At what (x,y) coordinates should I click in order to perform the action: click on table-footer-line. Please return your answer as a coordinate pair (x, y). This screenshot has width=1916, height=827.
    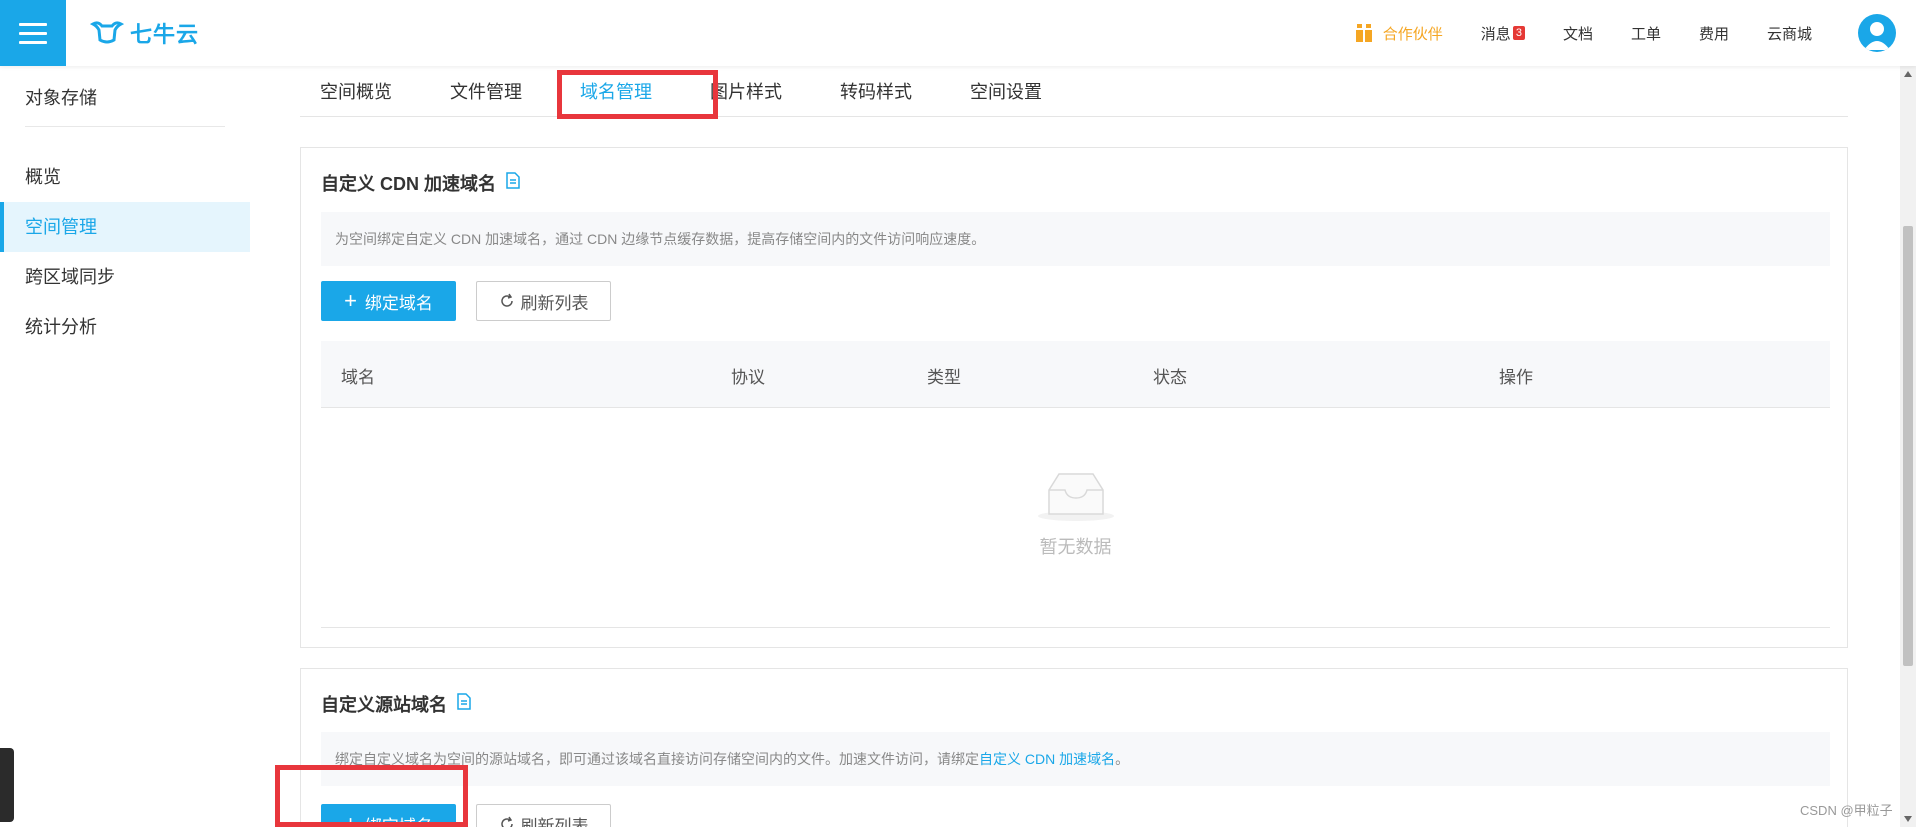
    Looking at the image, I should click on (1075, 627).